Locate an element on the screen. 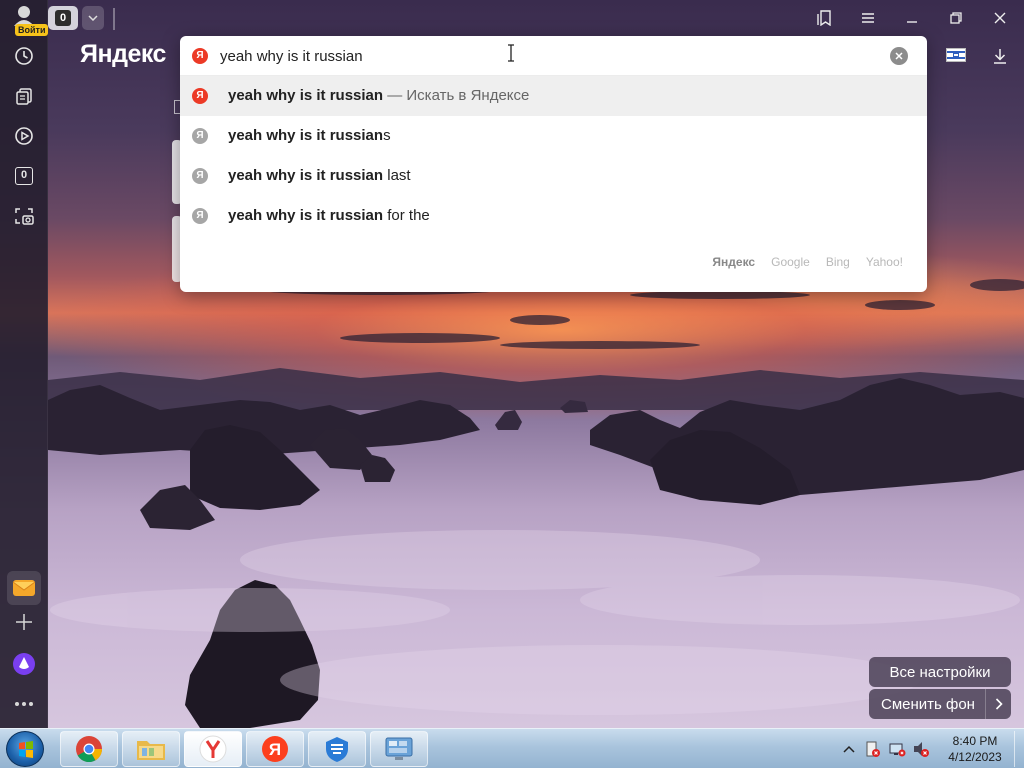 The width and height of the screenshot is (1024, 768). close-button is located at coordinates (1000, 18).